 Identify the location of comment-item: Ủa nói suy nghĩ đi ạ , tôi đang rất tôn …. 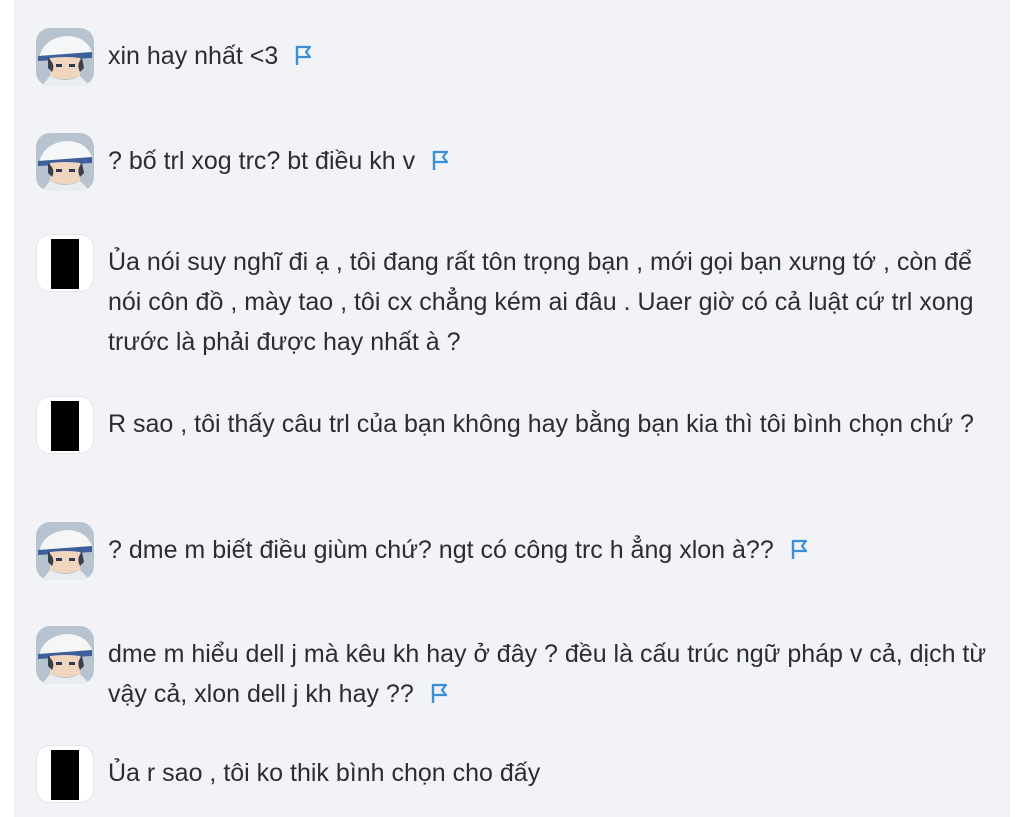
(516, 298).